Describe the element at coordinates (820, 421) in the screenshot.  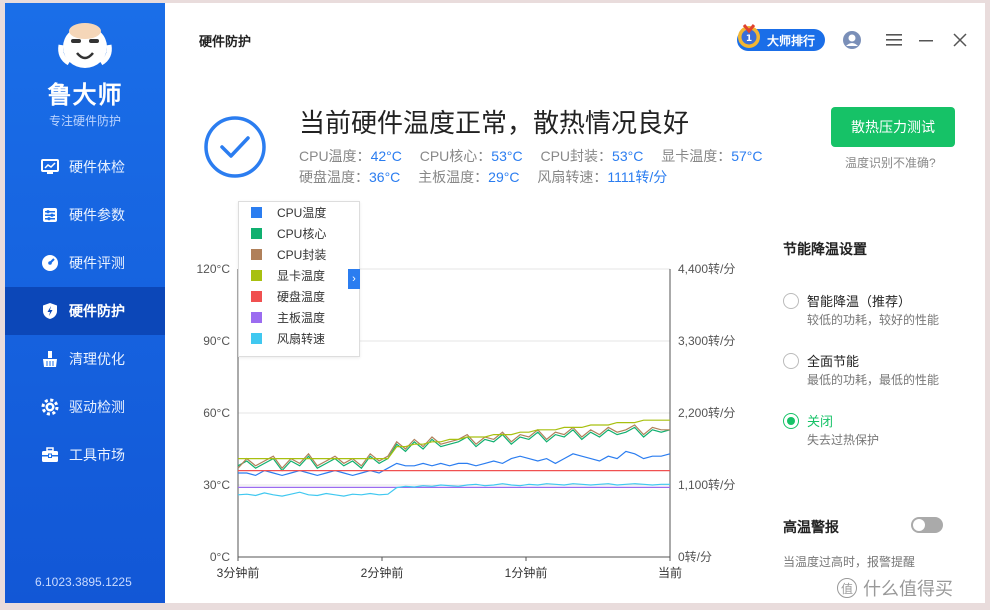
I see `option-label: 关闭` at that location.